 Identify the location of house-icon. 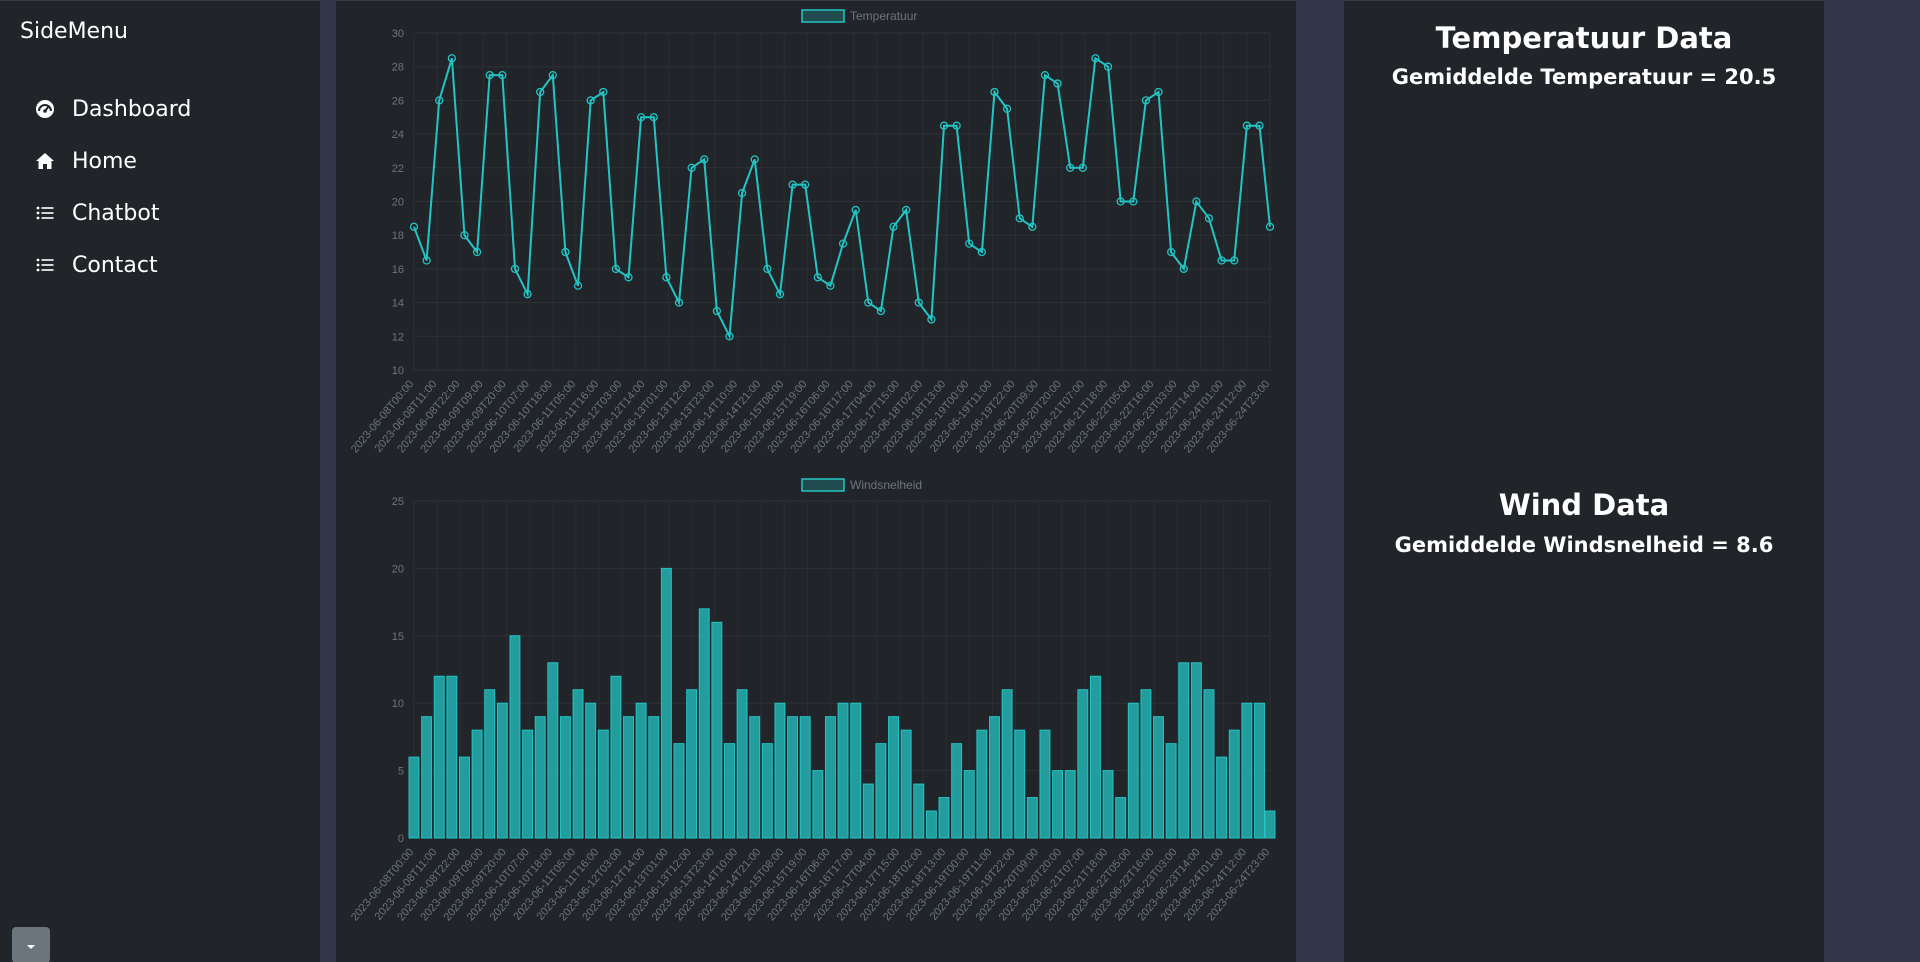
(45, 161).